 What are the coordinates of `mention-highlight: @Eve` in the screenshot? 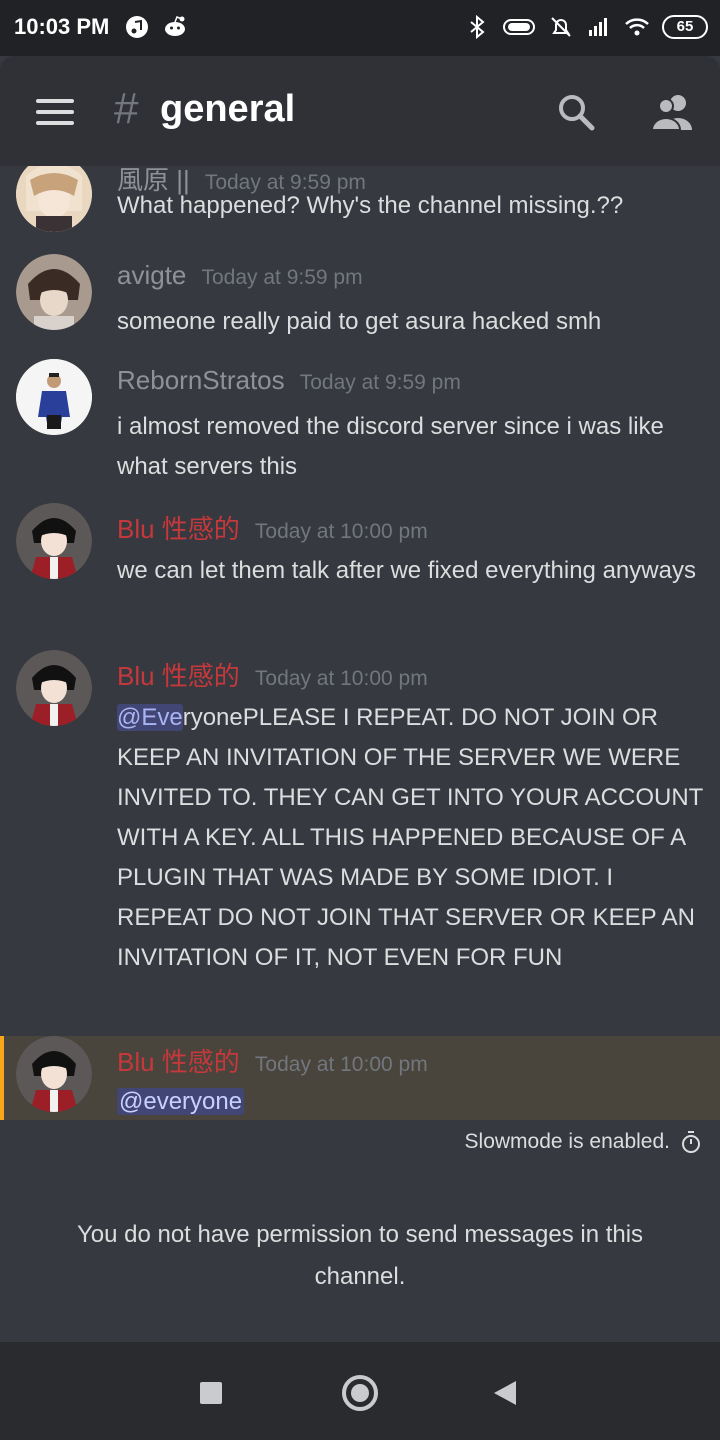 It's located at (150, 717).